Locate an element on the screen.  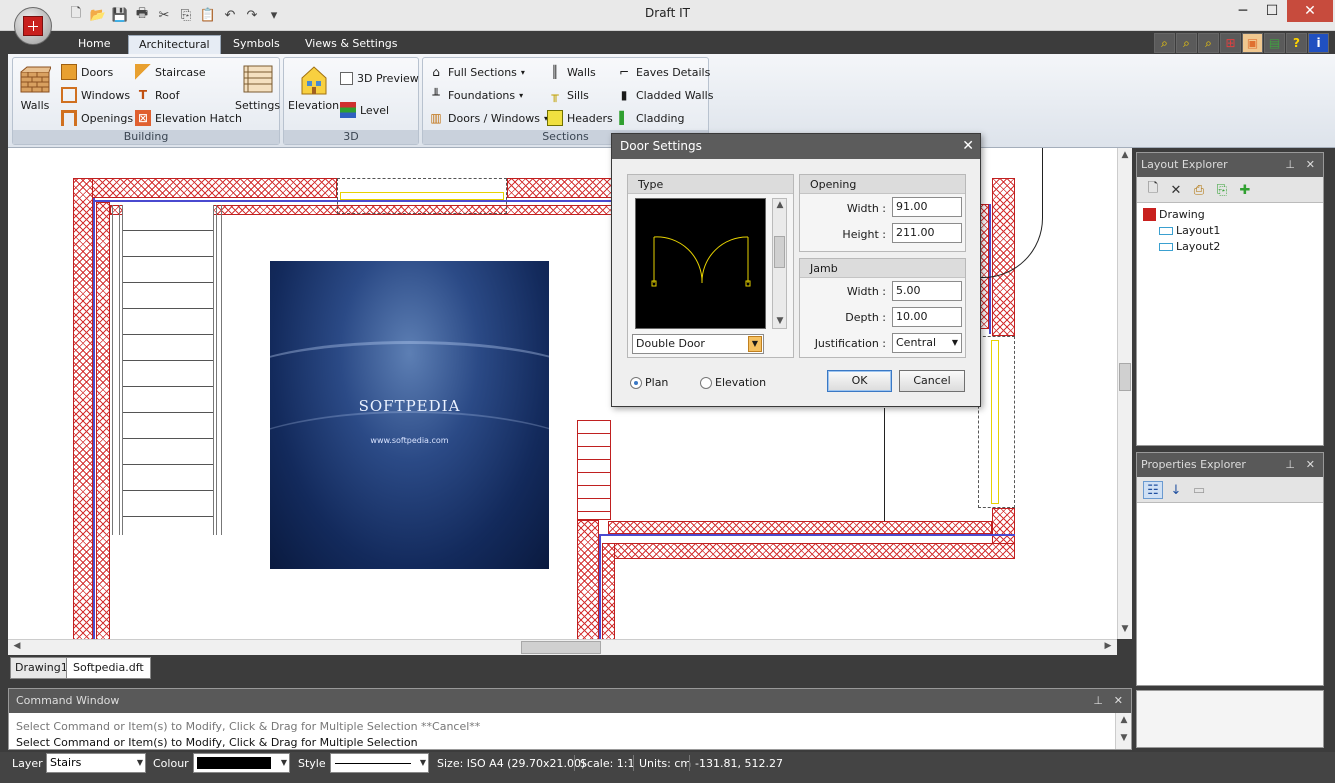
scroll-right-icon: ▶ is located at coordinates (1108, 646).